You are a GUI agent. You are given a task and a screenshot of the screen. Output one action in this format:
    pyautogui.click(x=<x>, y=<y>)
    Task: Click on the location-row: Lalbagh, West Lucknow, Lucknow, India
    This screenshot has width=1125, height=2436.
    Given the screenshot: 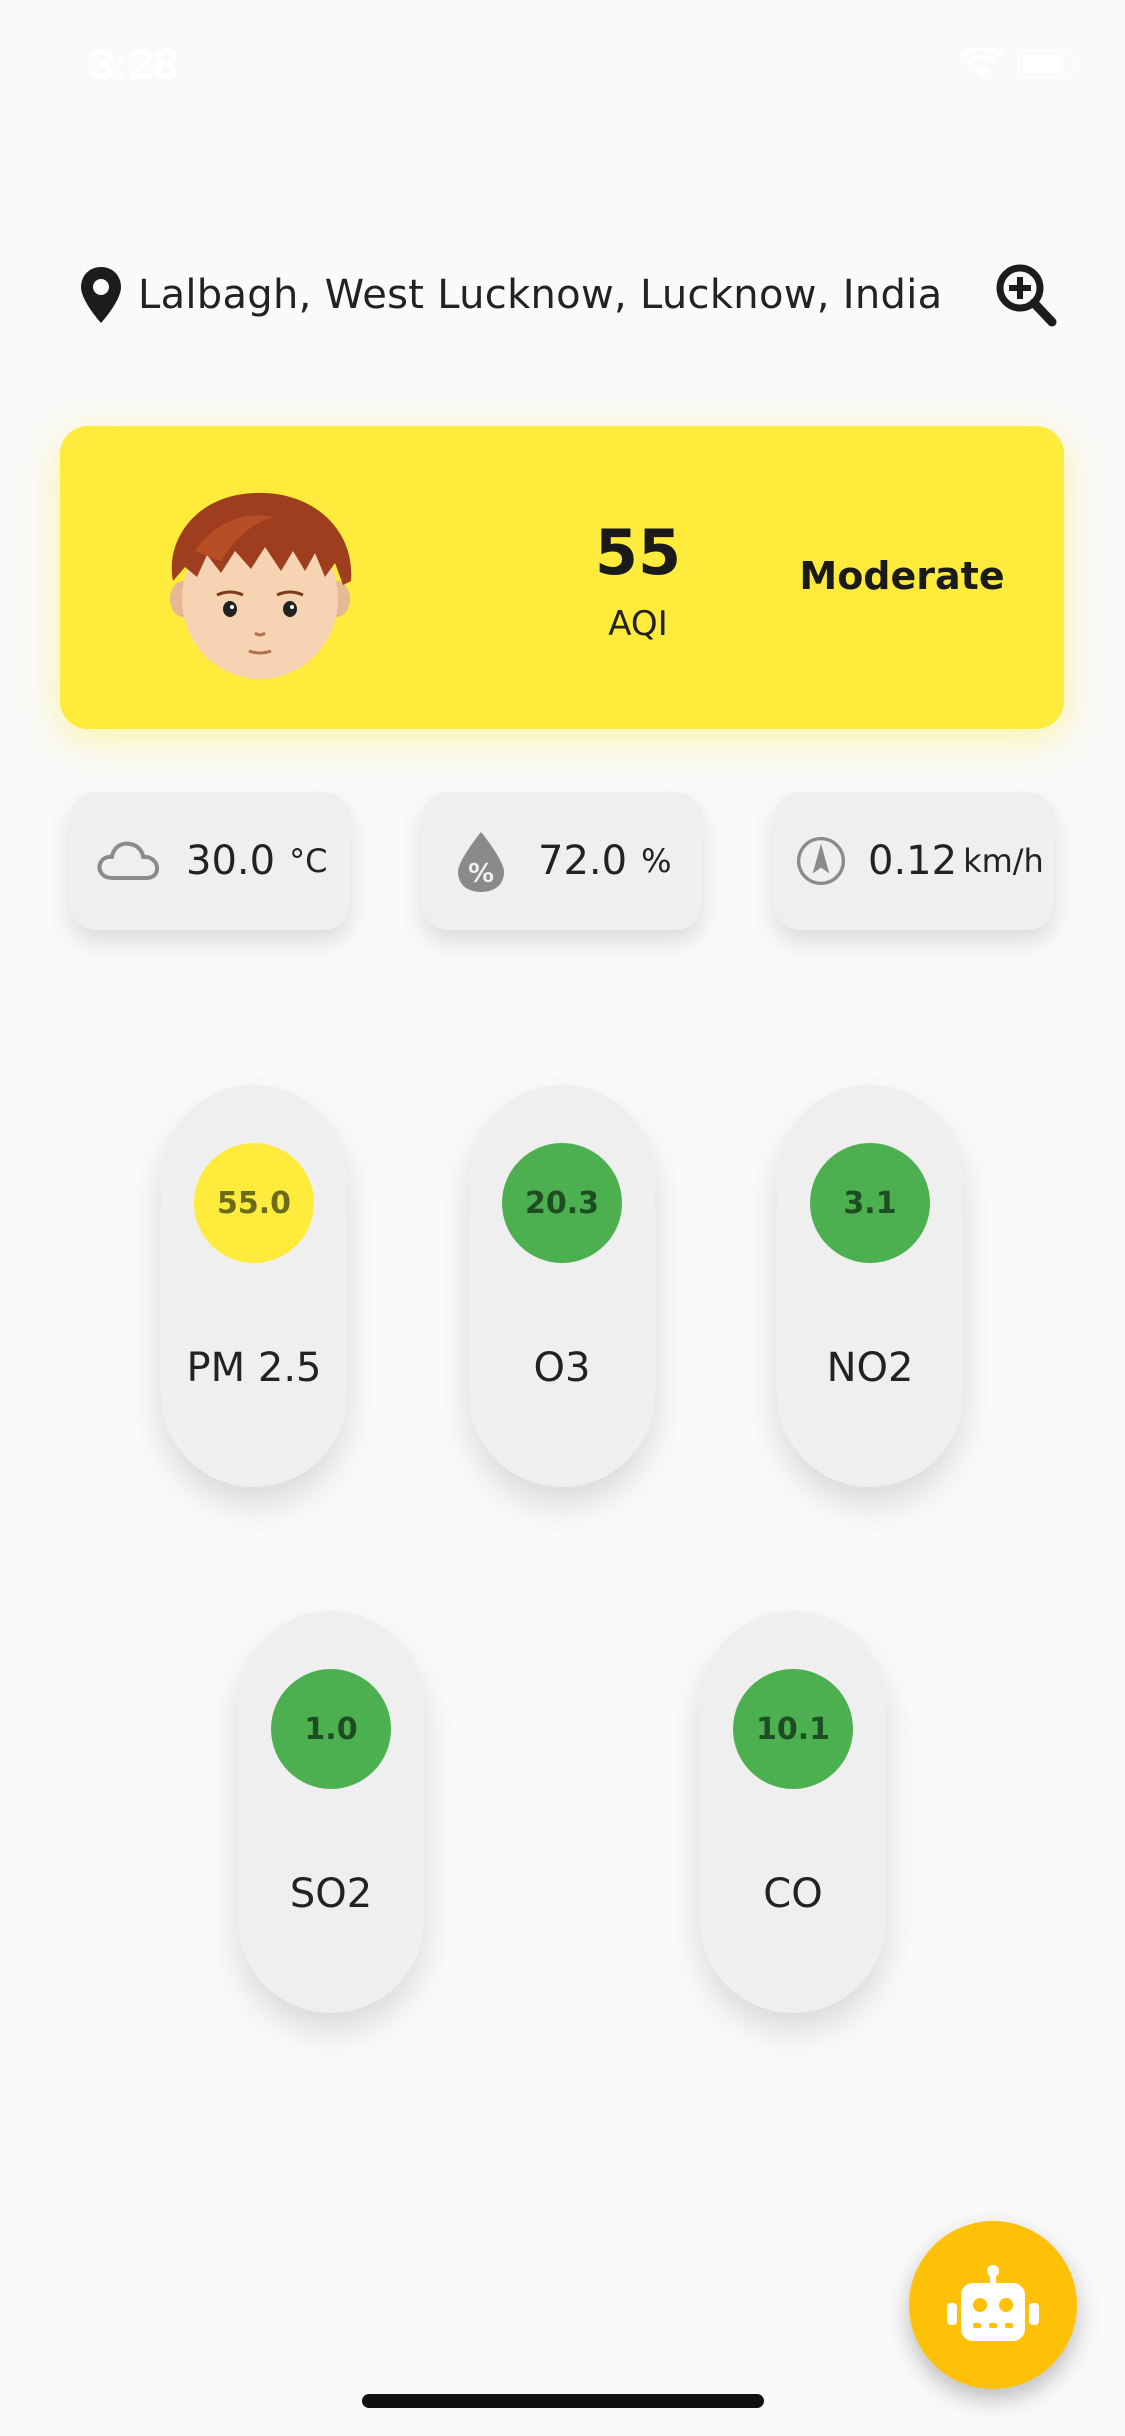 What is the action you would take?
    pyautogui.click(x=568, y=295)
    